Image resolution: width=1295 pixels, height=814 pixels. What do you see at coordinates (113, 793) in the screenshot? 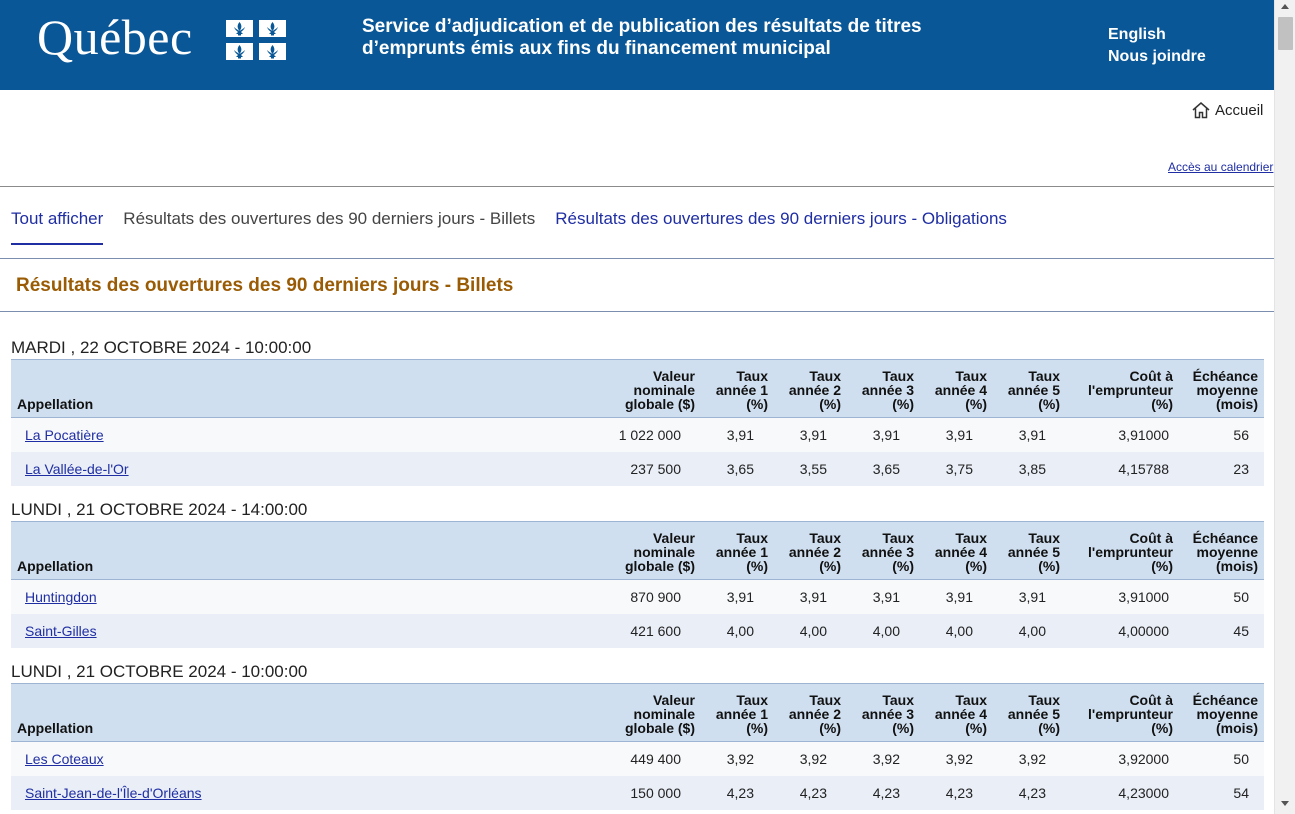
I see `municipality-link: Saint-Jean-de-l'Île-d'Orléans` at bounding box center [113, 793].